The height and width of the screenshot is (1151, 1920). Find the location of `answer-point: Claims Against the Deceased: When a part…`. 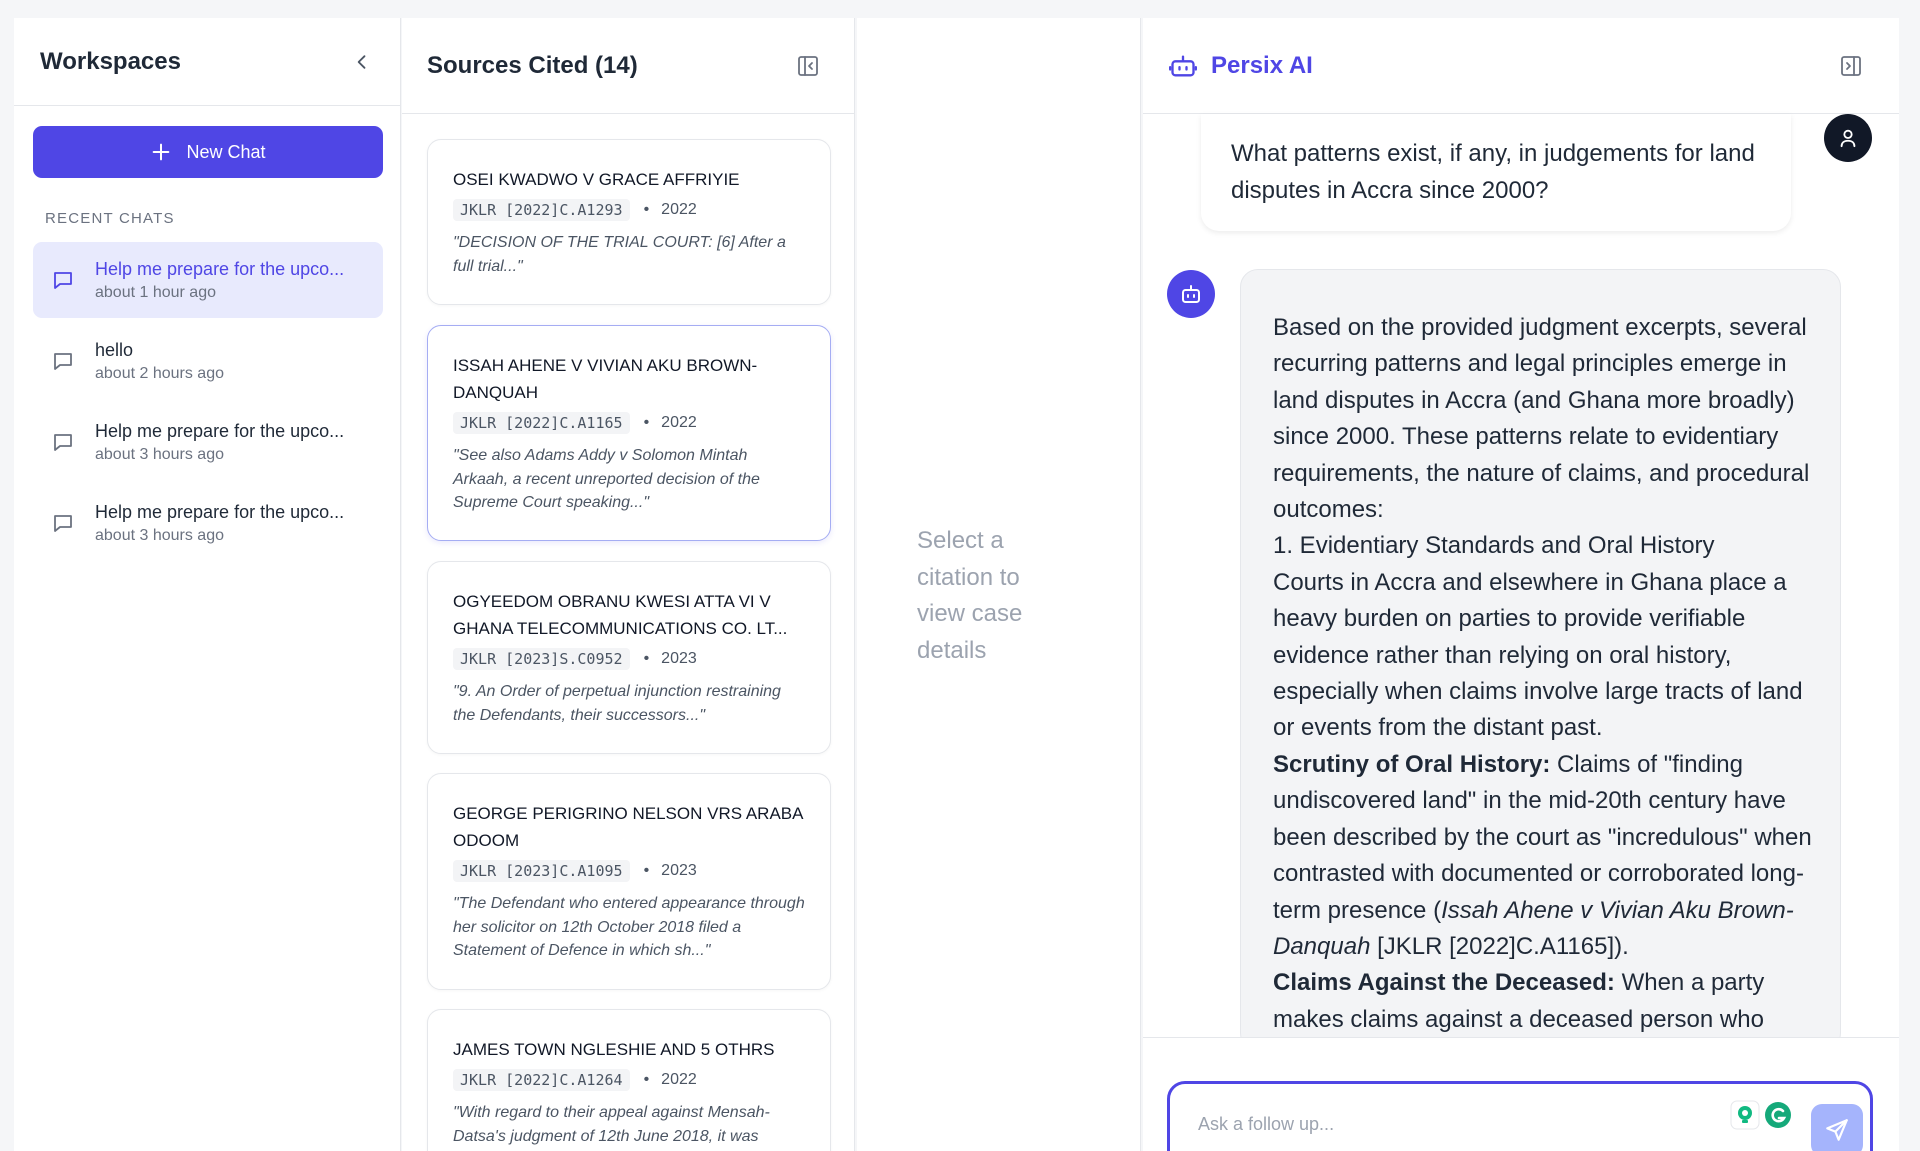

answer-point: Claims Against the Deceased: When a part… is located at coordinates (1543, 1001).